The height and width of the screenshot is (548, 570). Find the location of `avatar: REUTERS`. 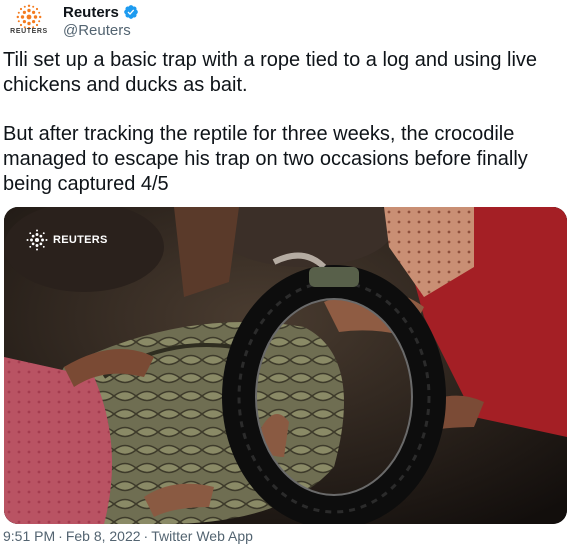

avatar: REUTERS is located at coordinates (29, 22).